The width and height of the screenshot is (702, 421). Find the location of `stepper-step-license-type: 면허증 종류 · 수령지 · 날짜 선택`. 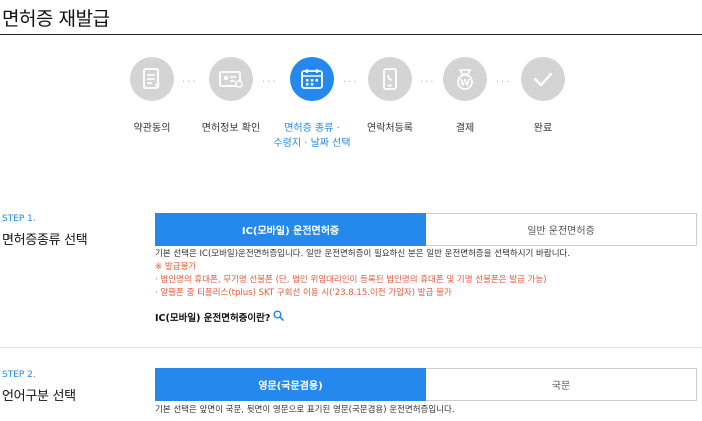

stepper-step-license-type: 면허증 종류 · 수령지 · 날짜 선택 is located at coordinates (312, 104).